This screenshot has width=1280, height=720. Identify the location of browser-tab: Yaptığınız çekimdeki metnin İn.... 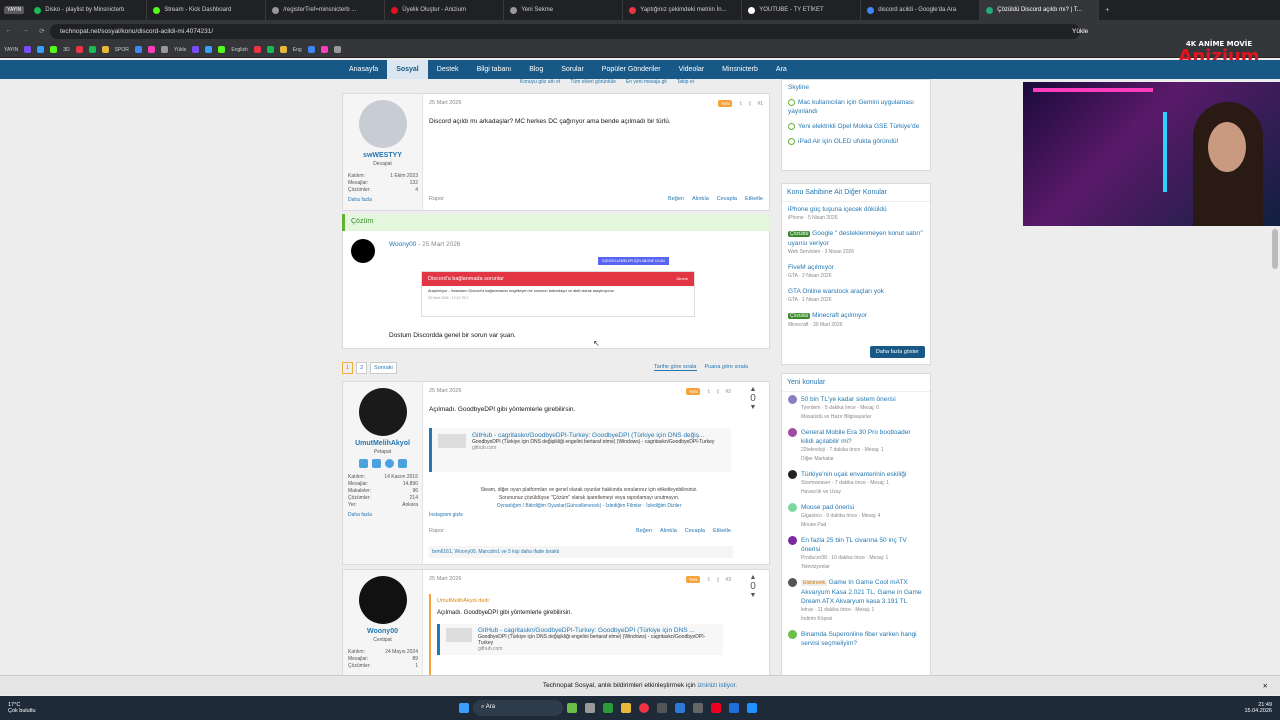
(683, 10).